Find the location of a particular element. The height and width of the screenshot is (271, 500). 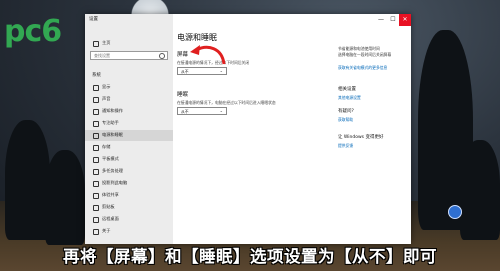

remote-icon is located at coordinates (96, 220).